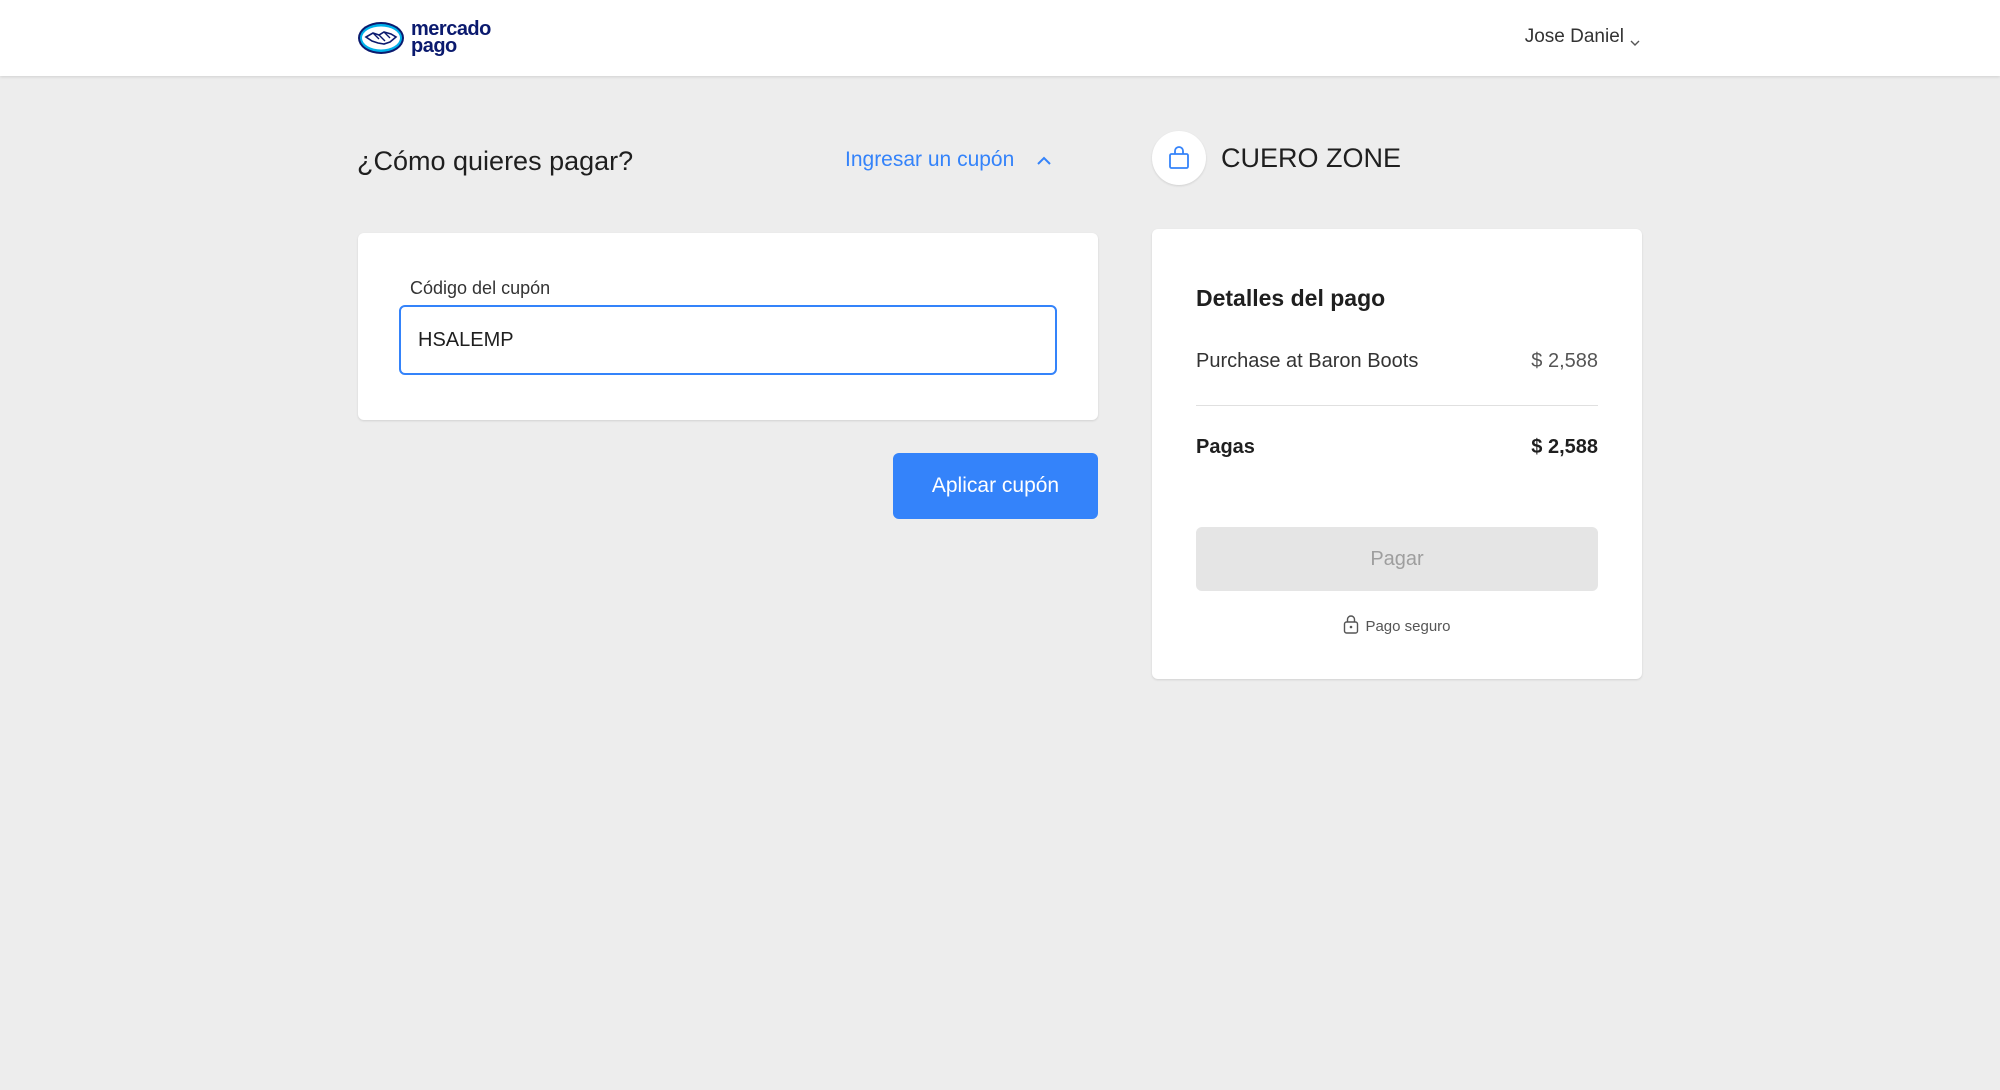 This screenshot has height=1090, width=2000. Describe the element at coordinates (434, 46) in the screenshot. I see `logo-line-pago: pago` at that location.